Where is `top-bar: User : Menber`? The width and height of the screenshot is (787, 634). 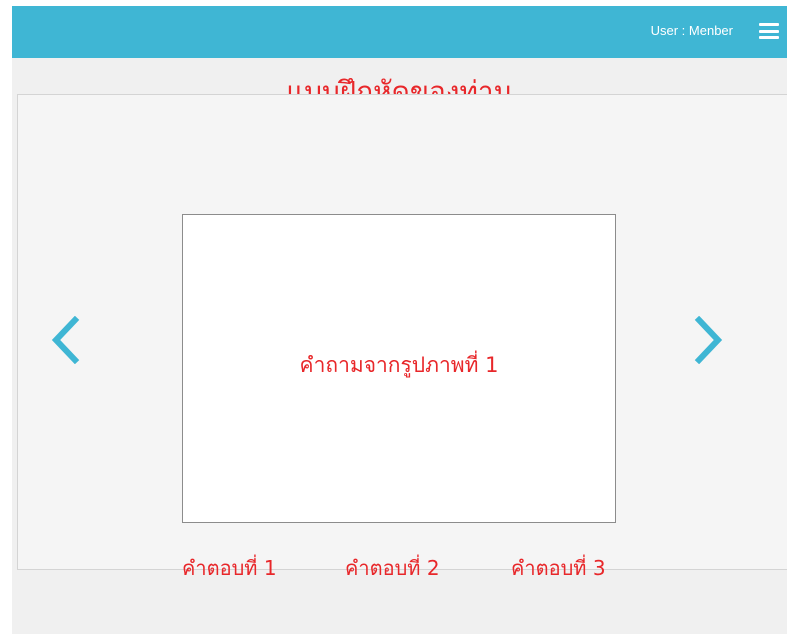 top-bar: User : Menber is located at coordinates (399, 32).